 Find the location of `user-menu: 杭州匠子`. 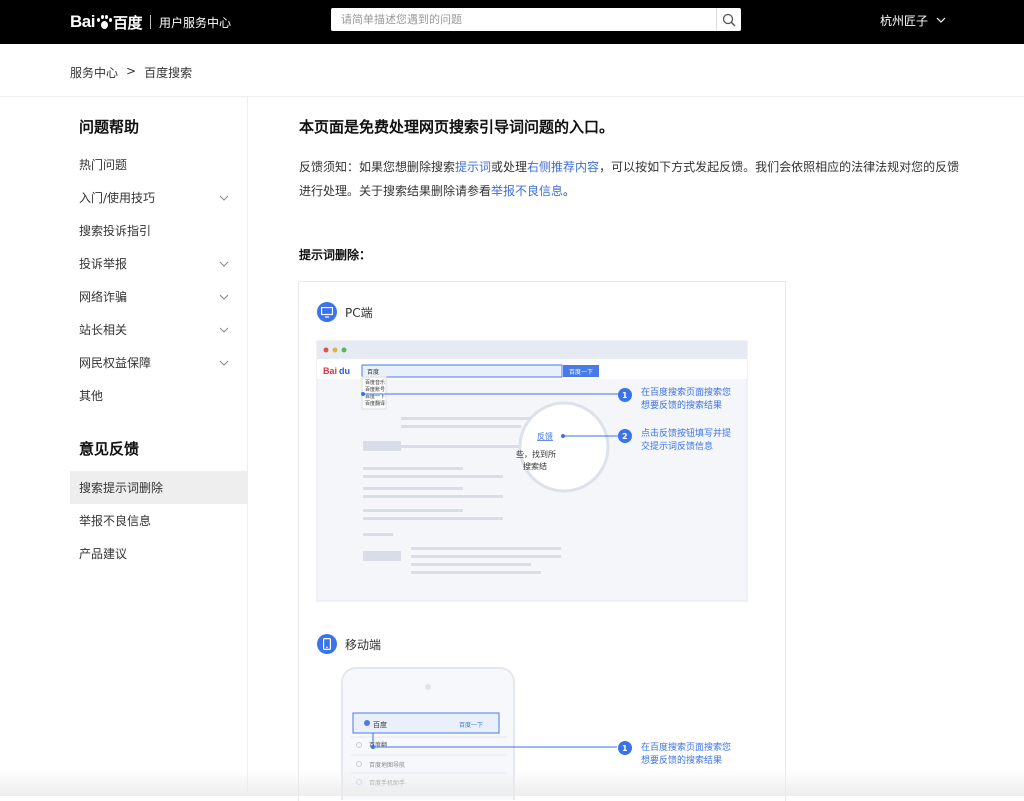

user-menu: 杭州匠子 is located at coordinates (913, 20).